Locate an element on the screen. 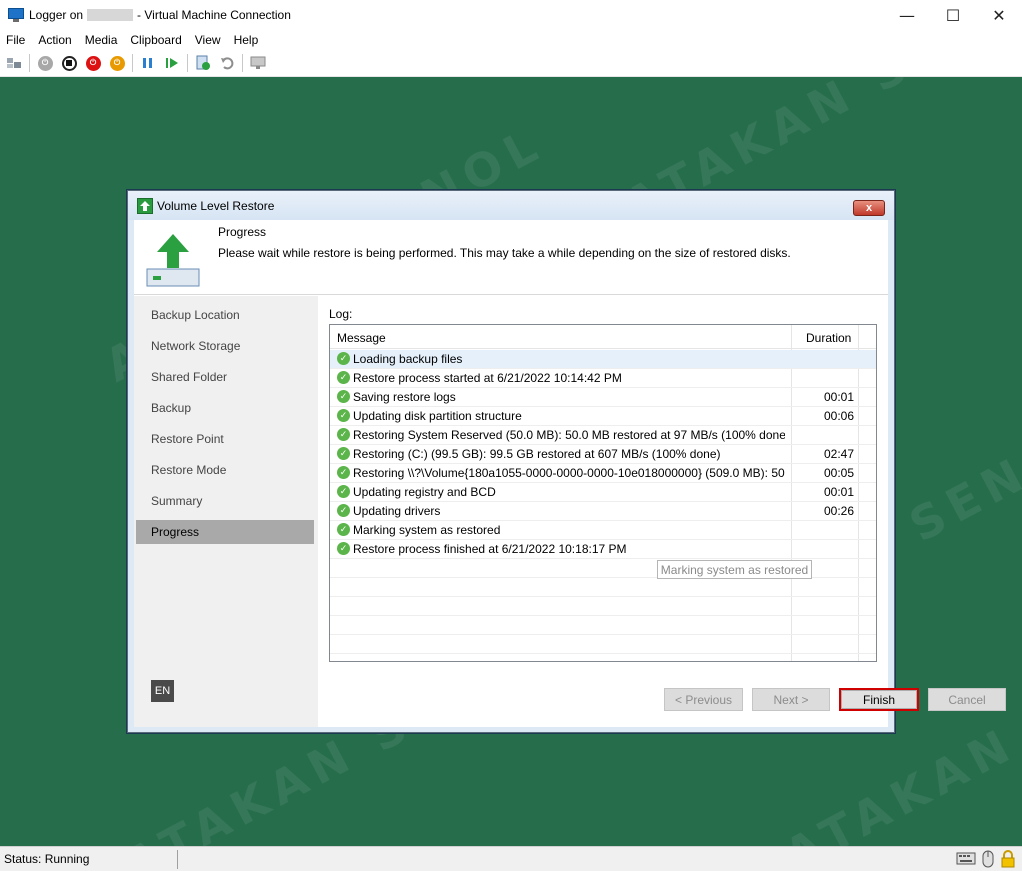  minimize-button: — is located at coordinates (907, 15).